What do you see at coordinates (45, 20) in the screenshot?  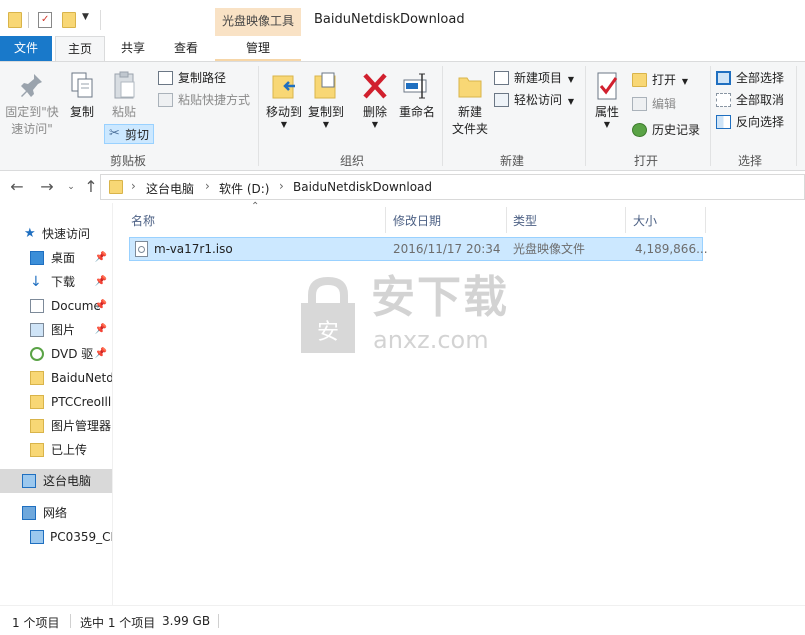 I see `properties-qat-icon: ✓` at bounding box center [45, 20].